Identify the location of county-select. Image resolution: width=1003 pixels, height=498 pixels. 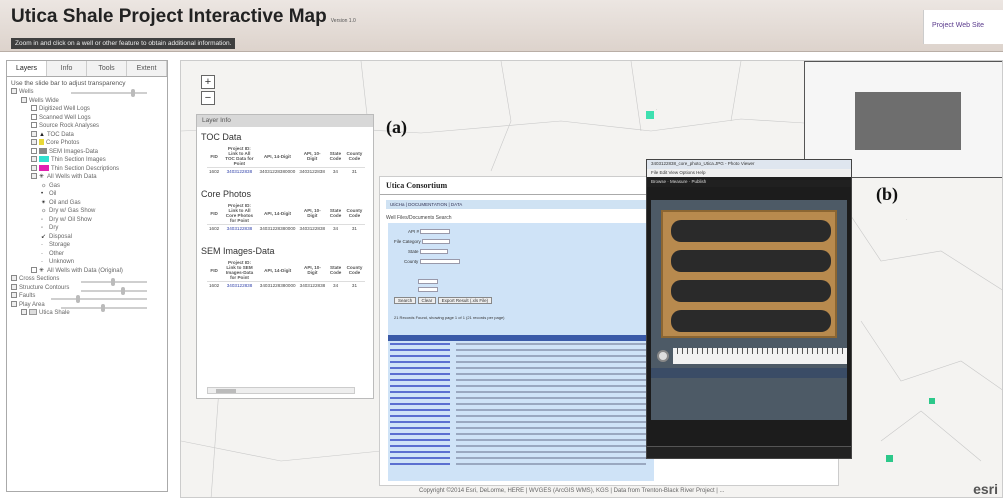
(439, 262).